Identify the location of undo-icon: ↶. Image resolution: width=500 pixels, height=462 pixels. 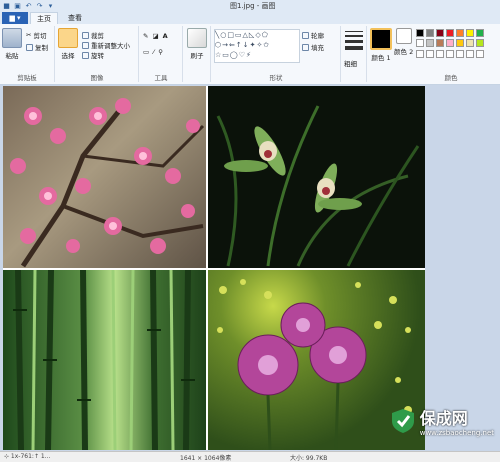
(28, 6).